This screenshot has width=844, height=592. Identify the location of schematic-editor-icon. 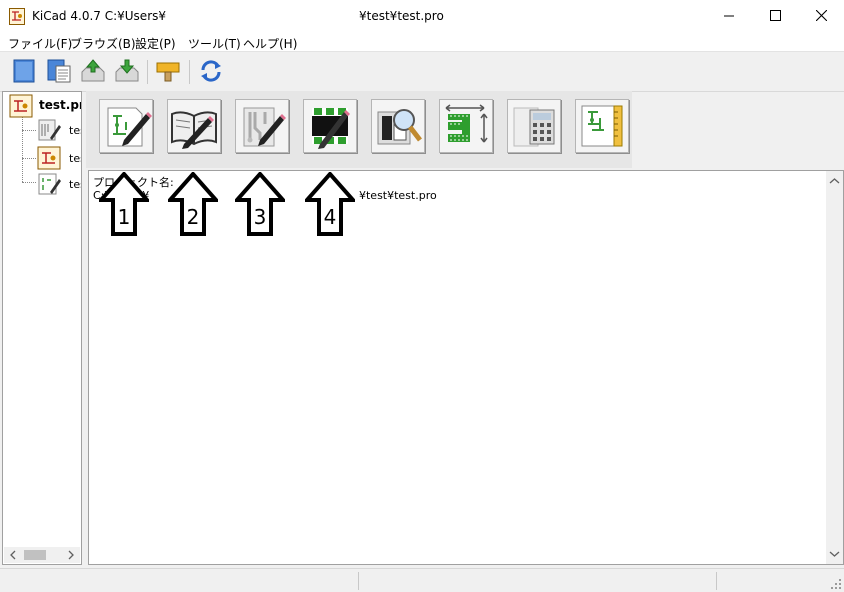
(129, 127).